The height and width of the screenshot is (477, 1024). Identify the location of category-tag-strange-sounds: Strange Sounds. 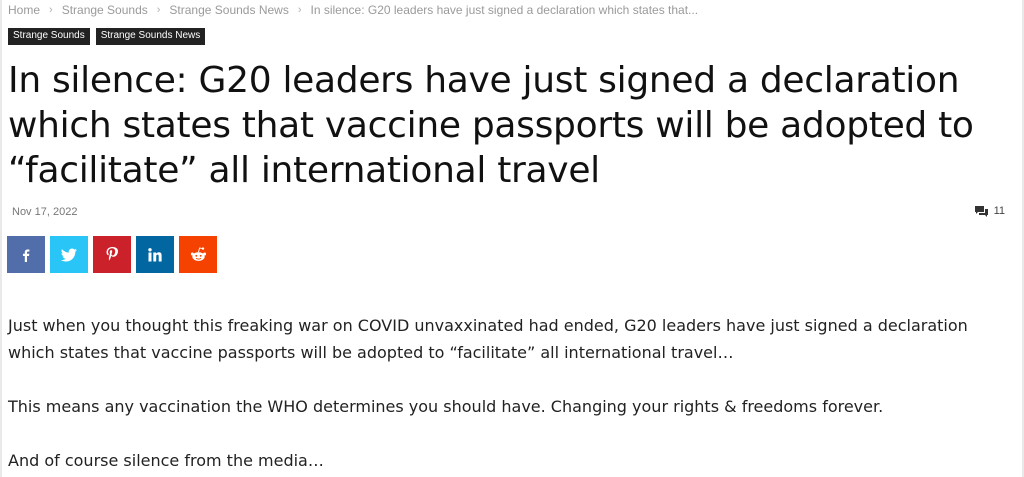
(49, 36).